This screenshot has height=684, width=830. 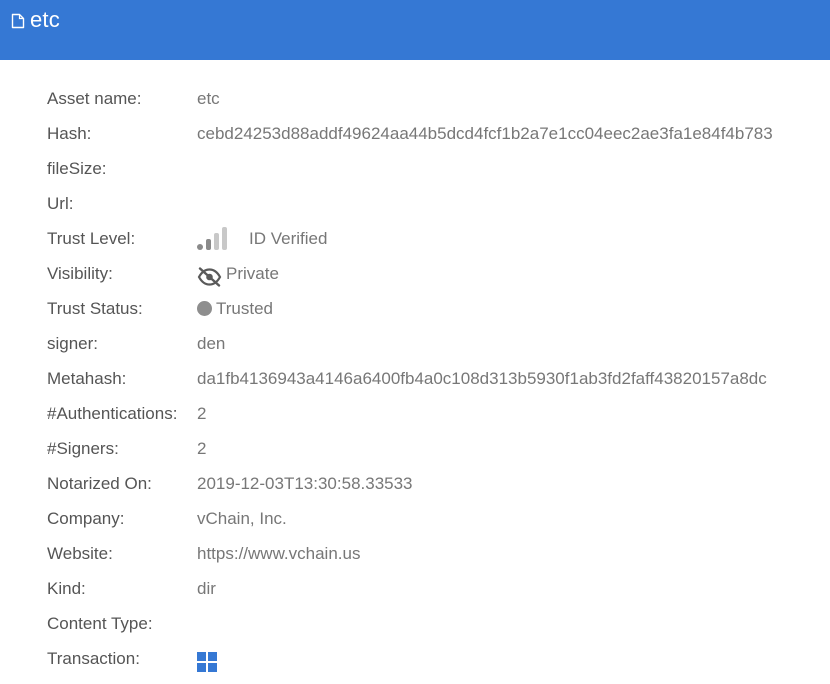 What do you see at coordinates (18, 21) in the screenshot?
I see `document-icon` at bounding box center [18, 21].